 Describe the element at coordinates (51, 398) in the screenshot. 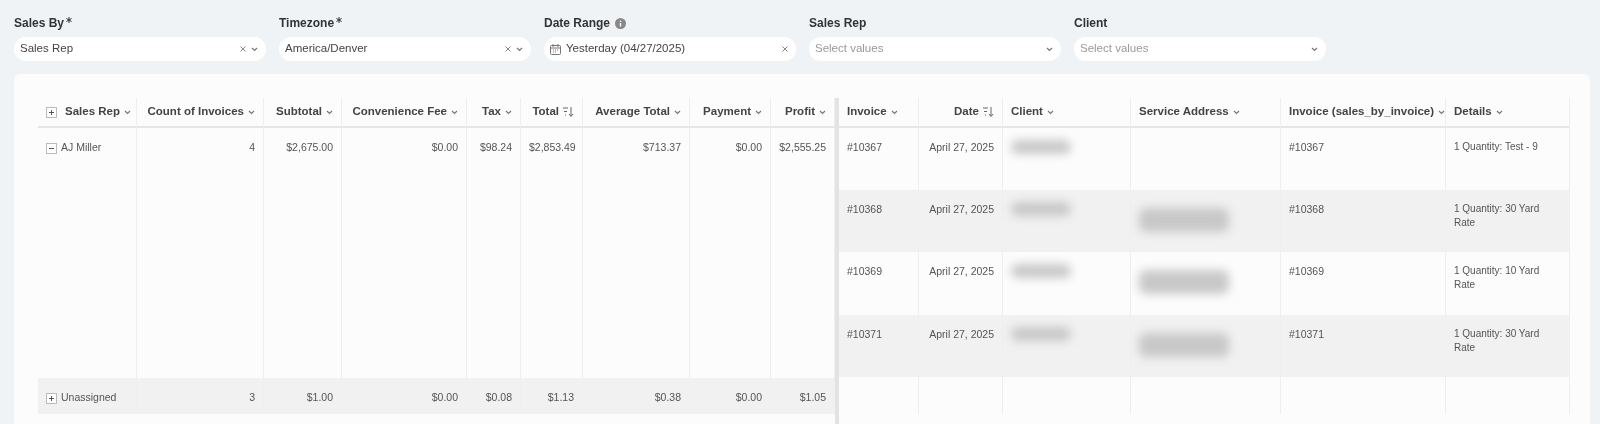

I see `expand-icon` at that location.